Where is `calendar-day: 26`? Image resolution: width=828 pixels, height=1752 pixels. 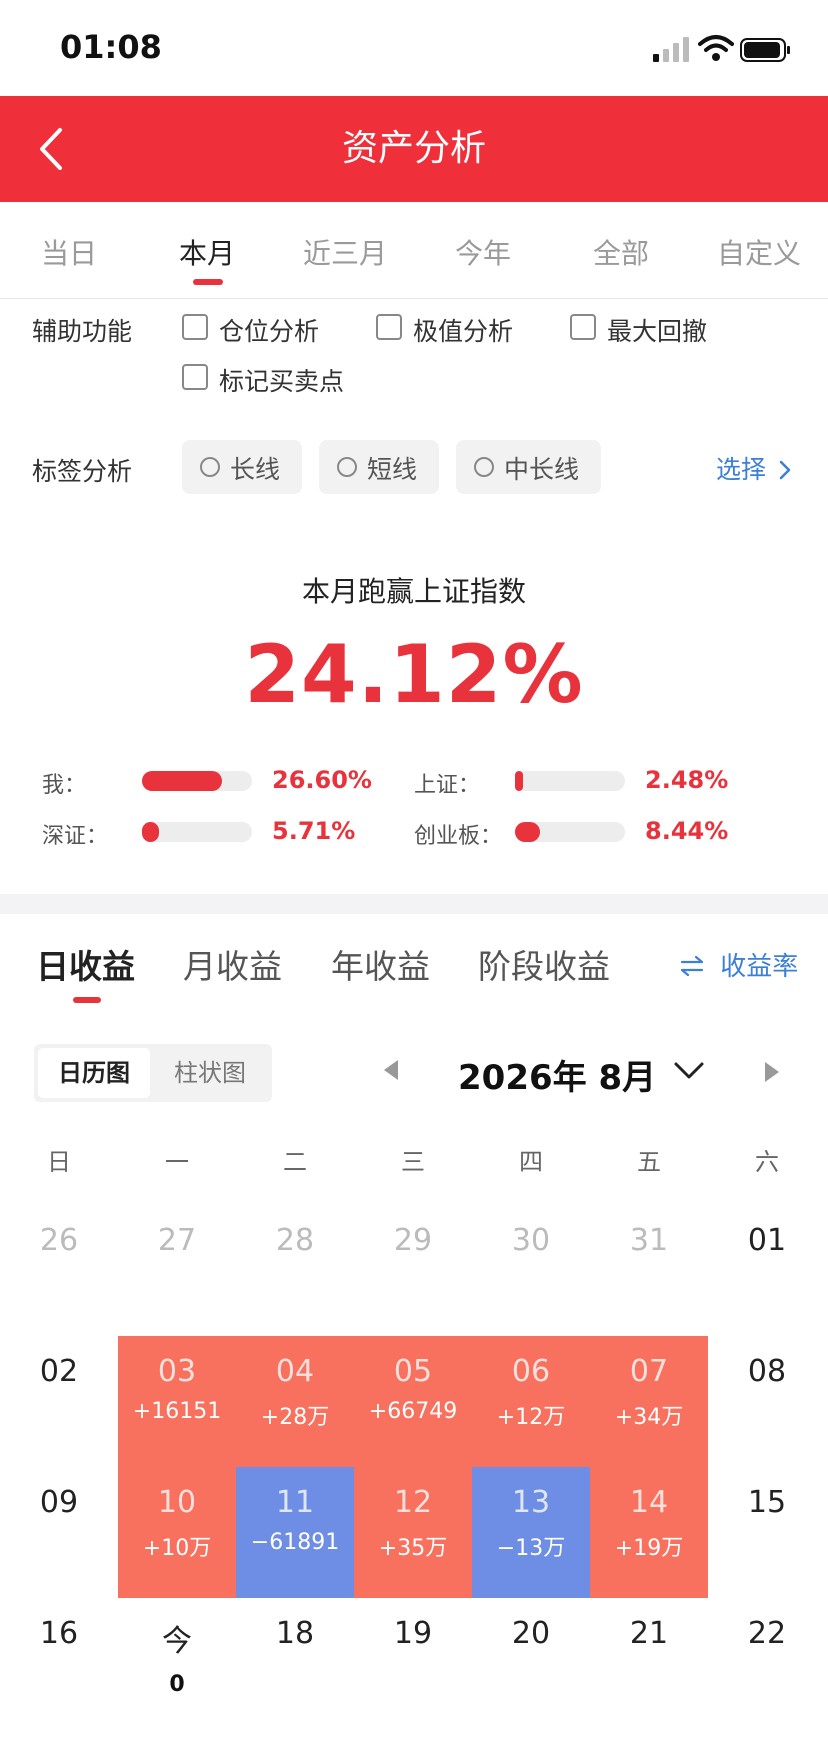
calendar-day: 26 is located at coordinates (59, 1270).